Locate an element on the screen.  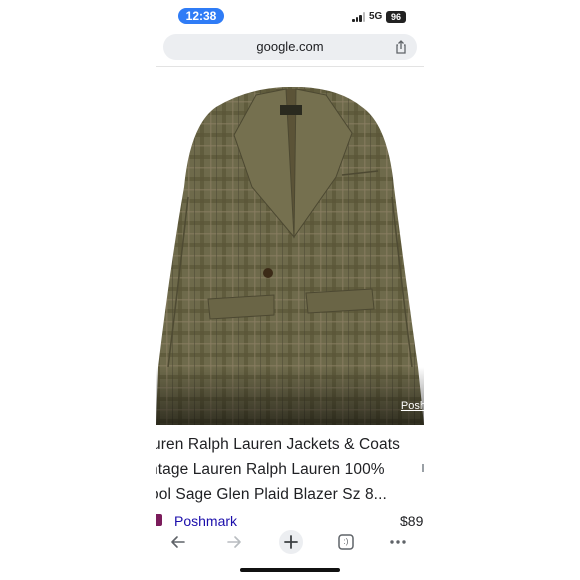
more-dots-icon is located at coordinates (398, 542).